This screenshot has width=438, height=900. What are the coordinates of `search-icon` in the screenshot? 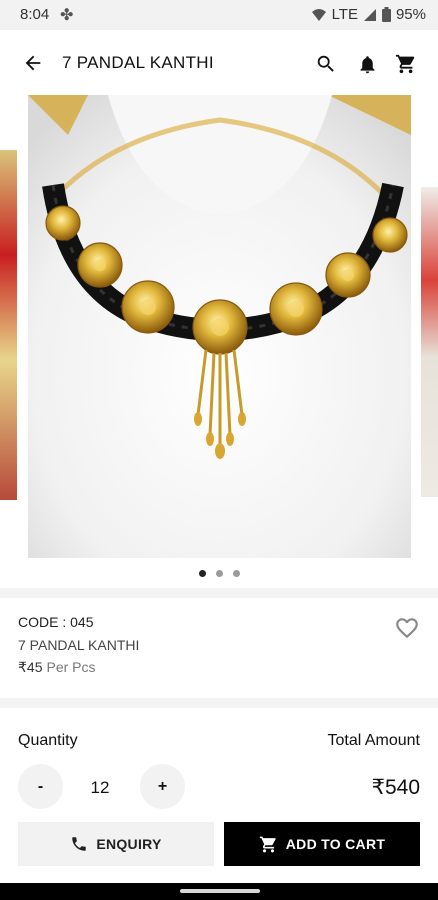 It's located at (325, 63).